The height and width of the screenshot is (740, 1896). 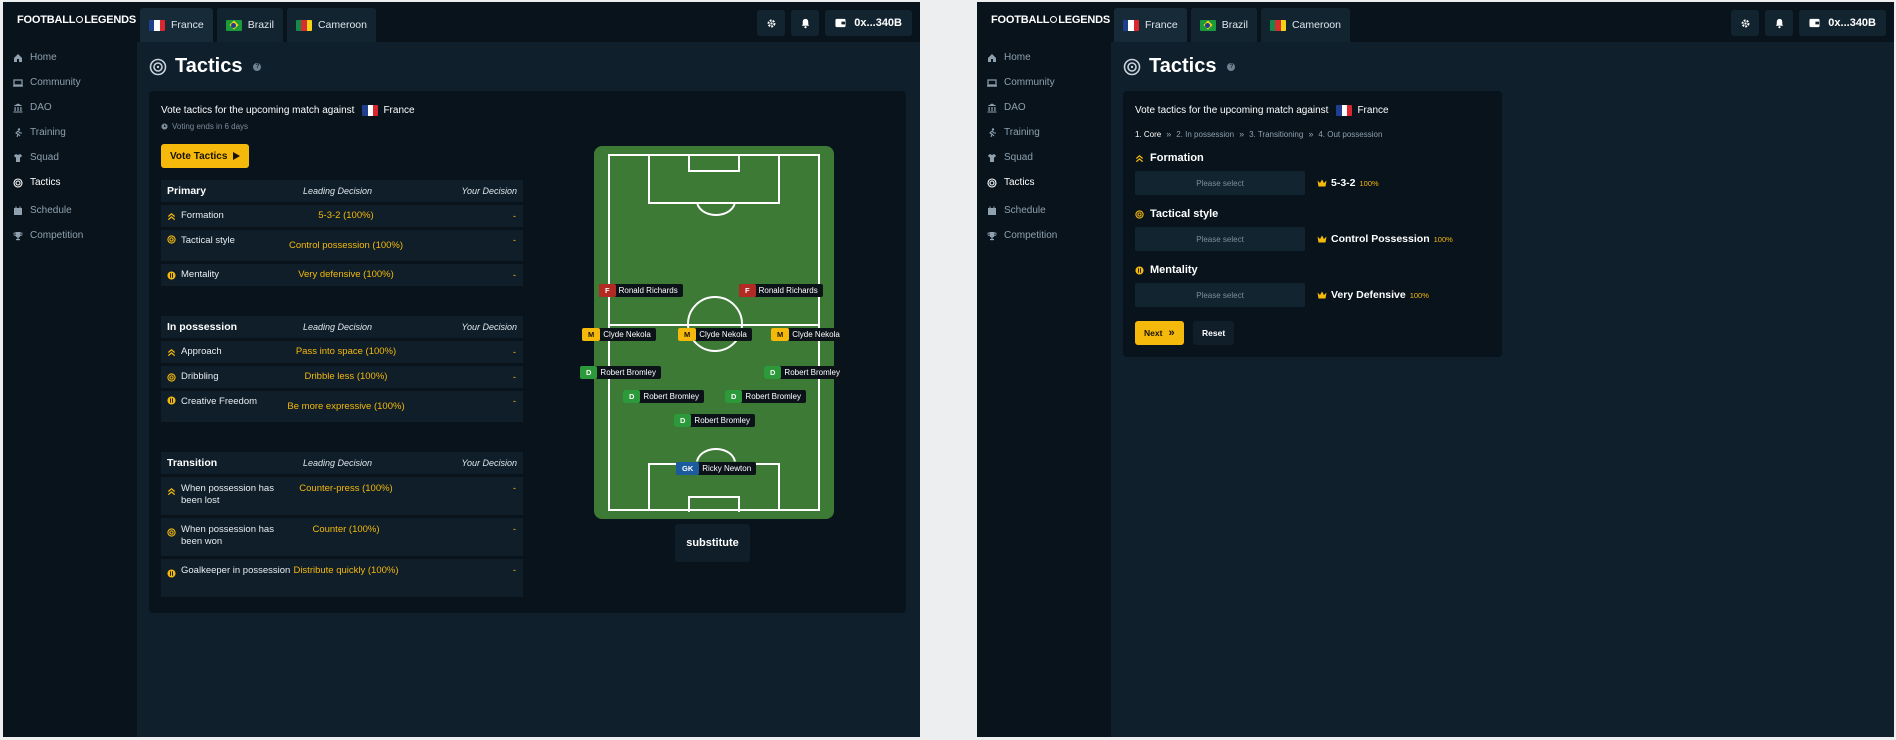 I want to click on leading-decision: Very Defensive 100%, so click(x=1373, y=295).